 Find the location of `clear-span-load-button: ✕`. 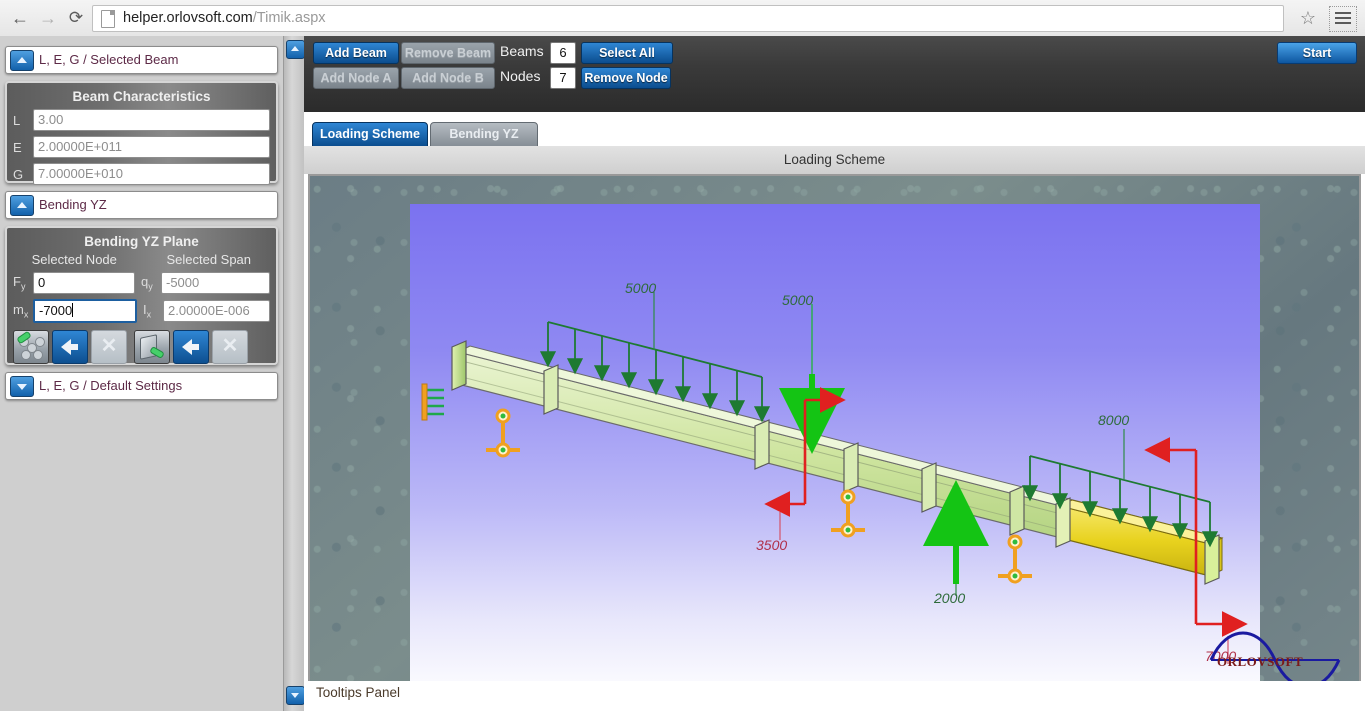

clear-span-load-button: ✕ is located at coordinates (230, 347).